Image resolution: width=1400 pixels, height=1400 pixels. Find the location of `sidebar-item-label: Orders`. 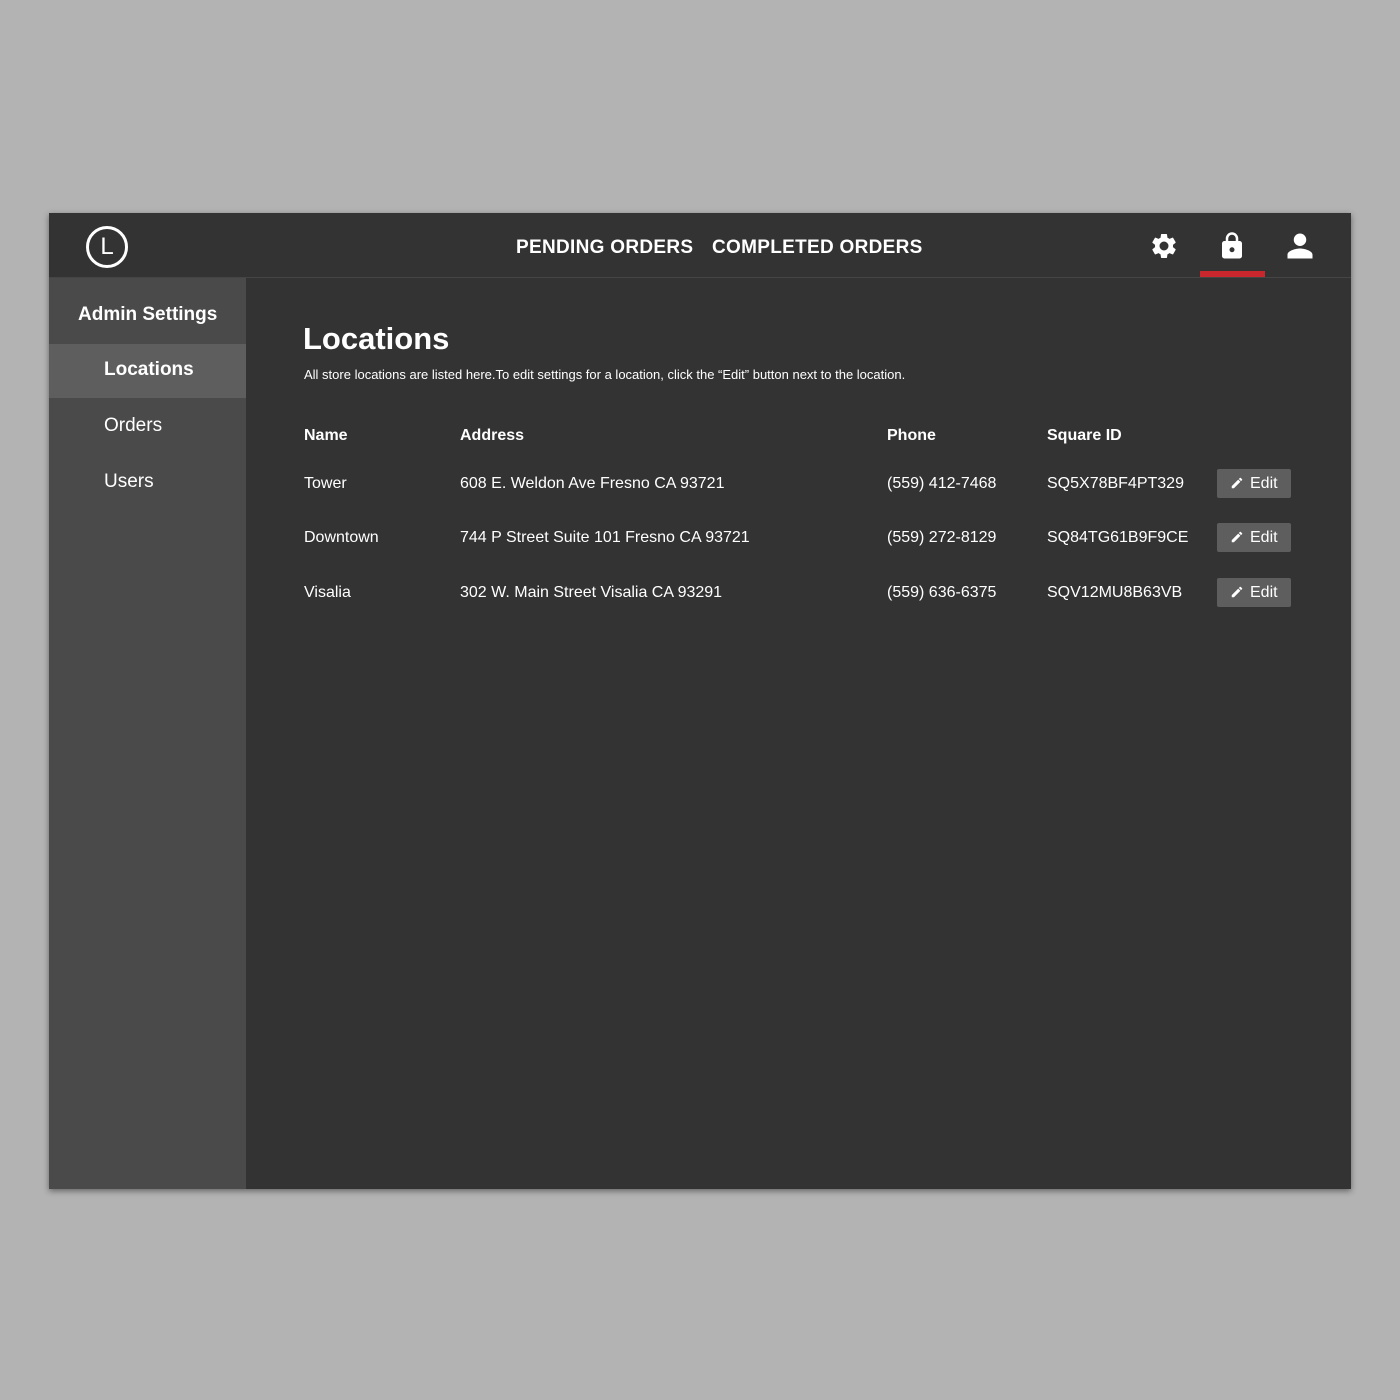

sidebar-item-label: Orders is located at coordinates (133, 425).